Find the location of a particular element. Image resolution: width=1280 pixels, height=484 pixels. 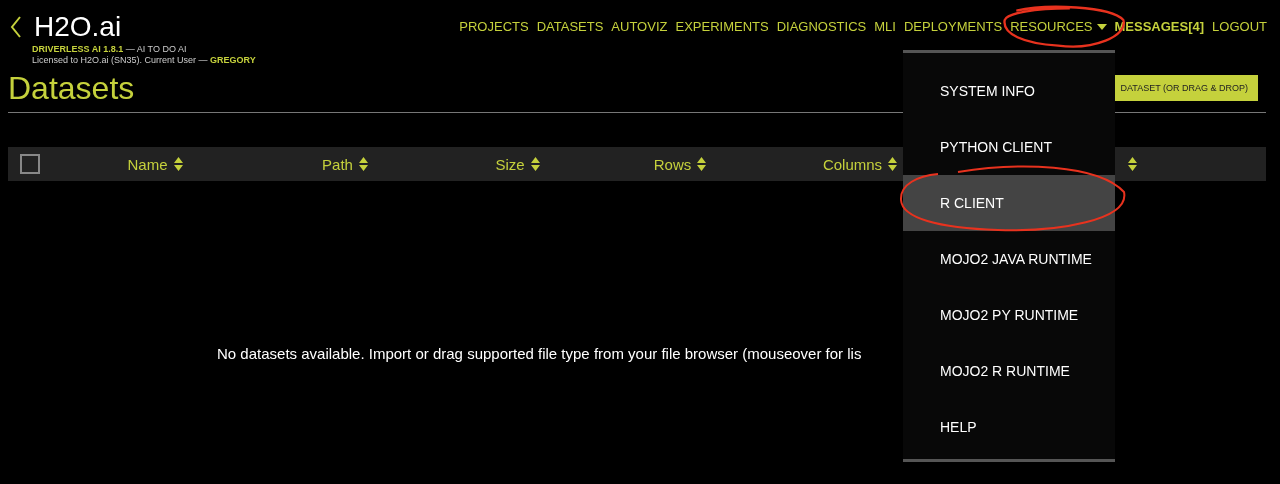

nav-link: DIAGNOSTICS is located at coordinates (821, 26).